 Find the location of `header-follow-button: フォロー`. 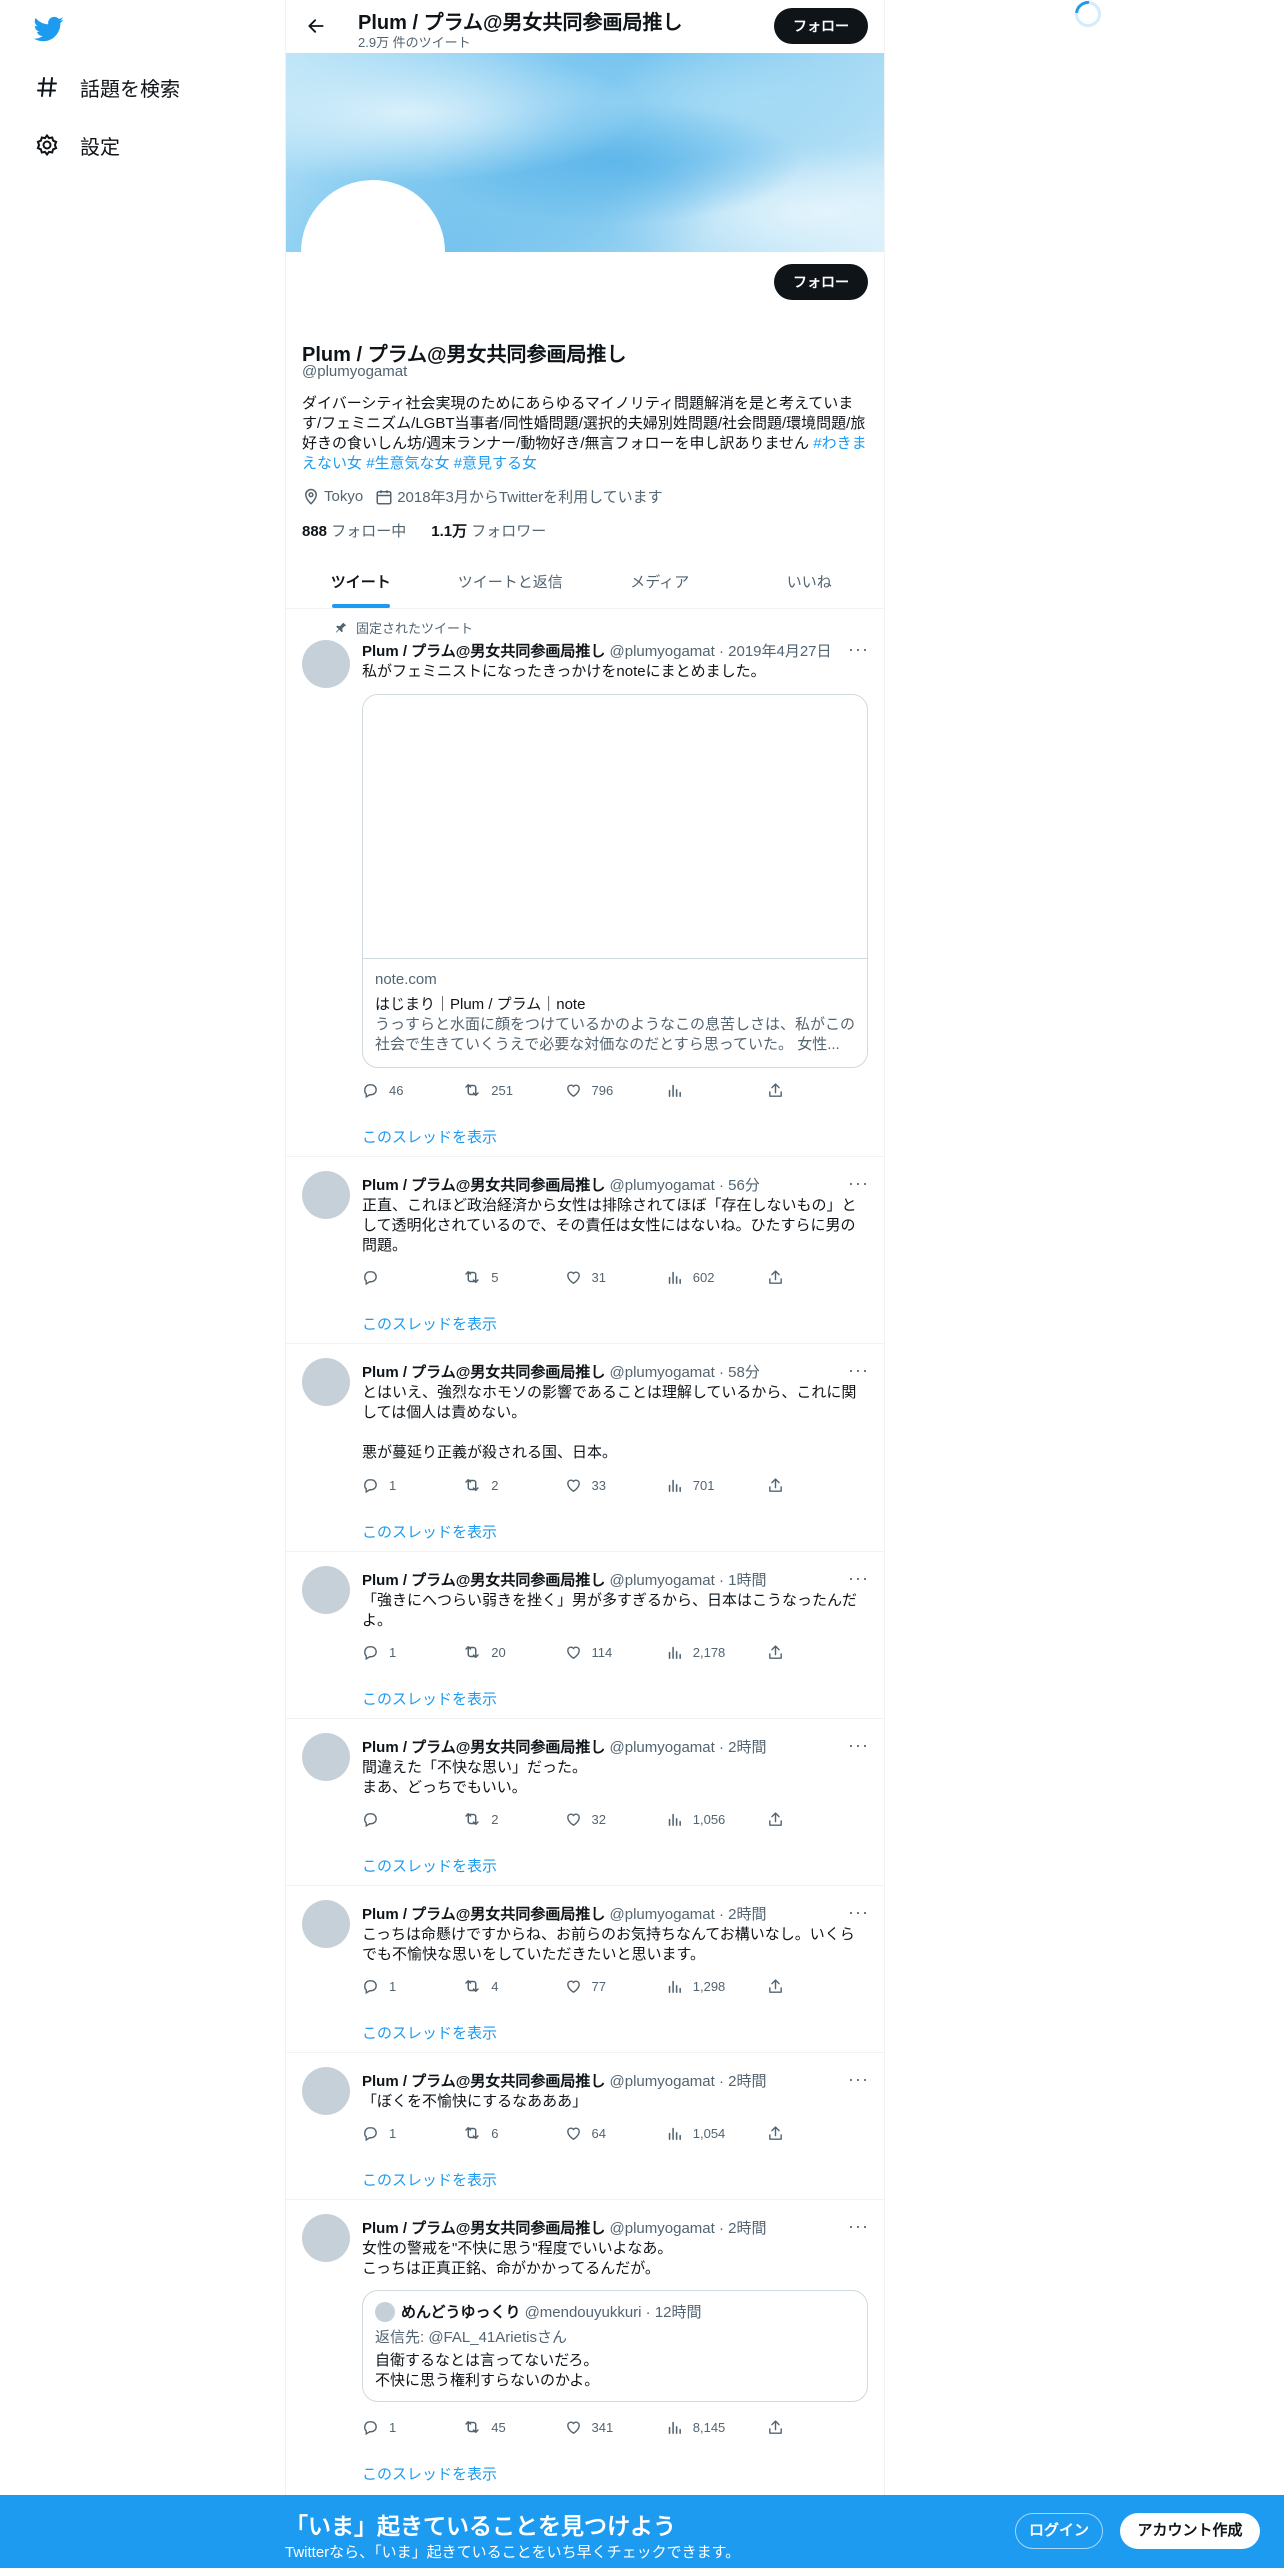

header-follow-button: フォロー is located at coordinates (821, 26).